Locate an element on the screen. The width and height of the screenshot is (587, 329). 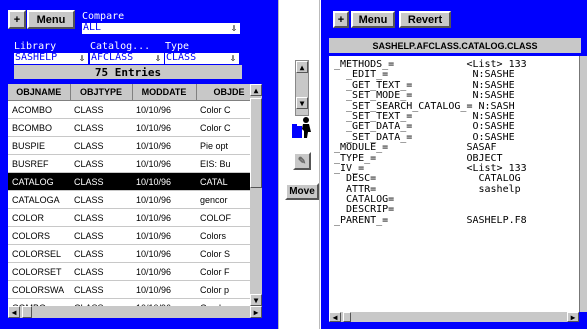
table-row: CATALOGA CLASS 10/10/96 gencor is located at coordinates (135, 199).